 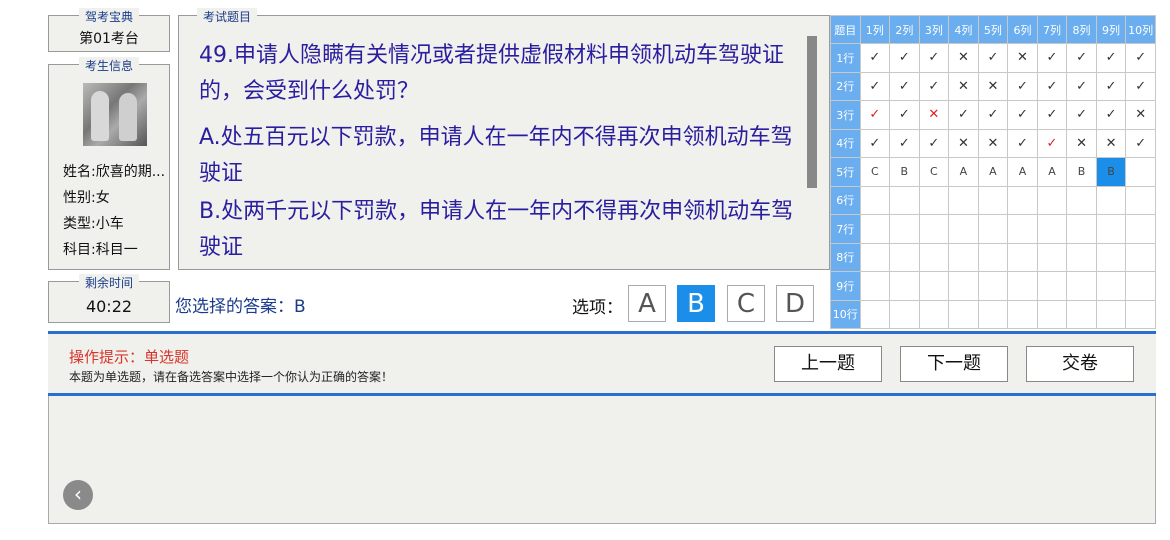 I want to click on option-a-button: A, so click(x=647, y=303).